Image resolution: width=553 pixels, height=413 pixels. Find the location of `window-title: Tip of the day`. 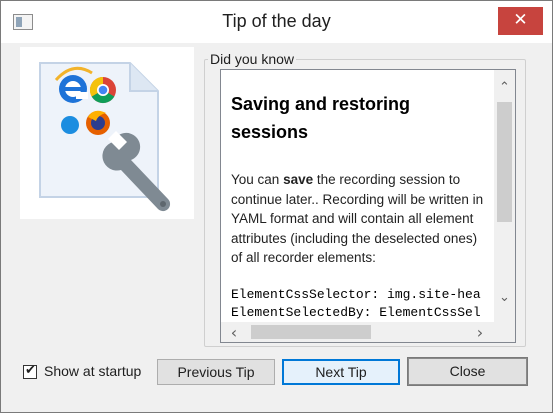

window-title: Tip of the day is located at coordinates (276, 21).